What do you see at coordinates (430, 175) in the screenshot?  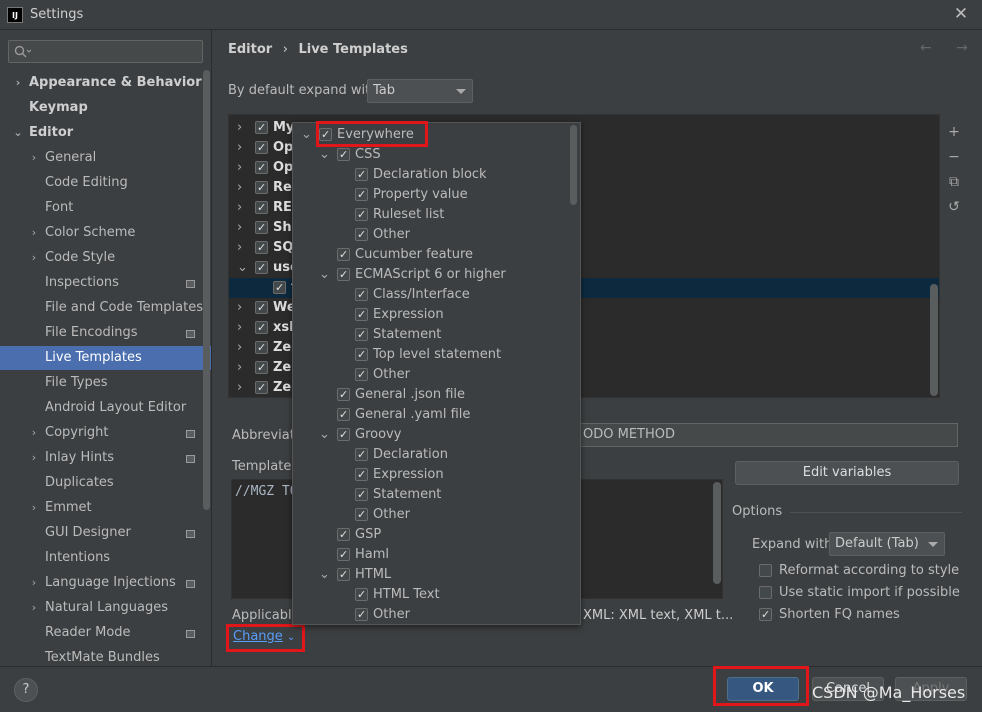 I see `context-item-declaration-block: Declaration block` at bounding box center [430, 175].